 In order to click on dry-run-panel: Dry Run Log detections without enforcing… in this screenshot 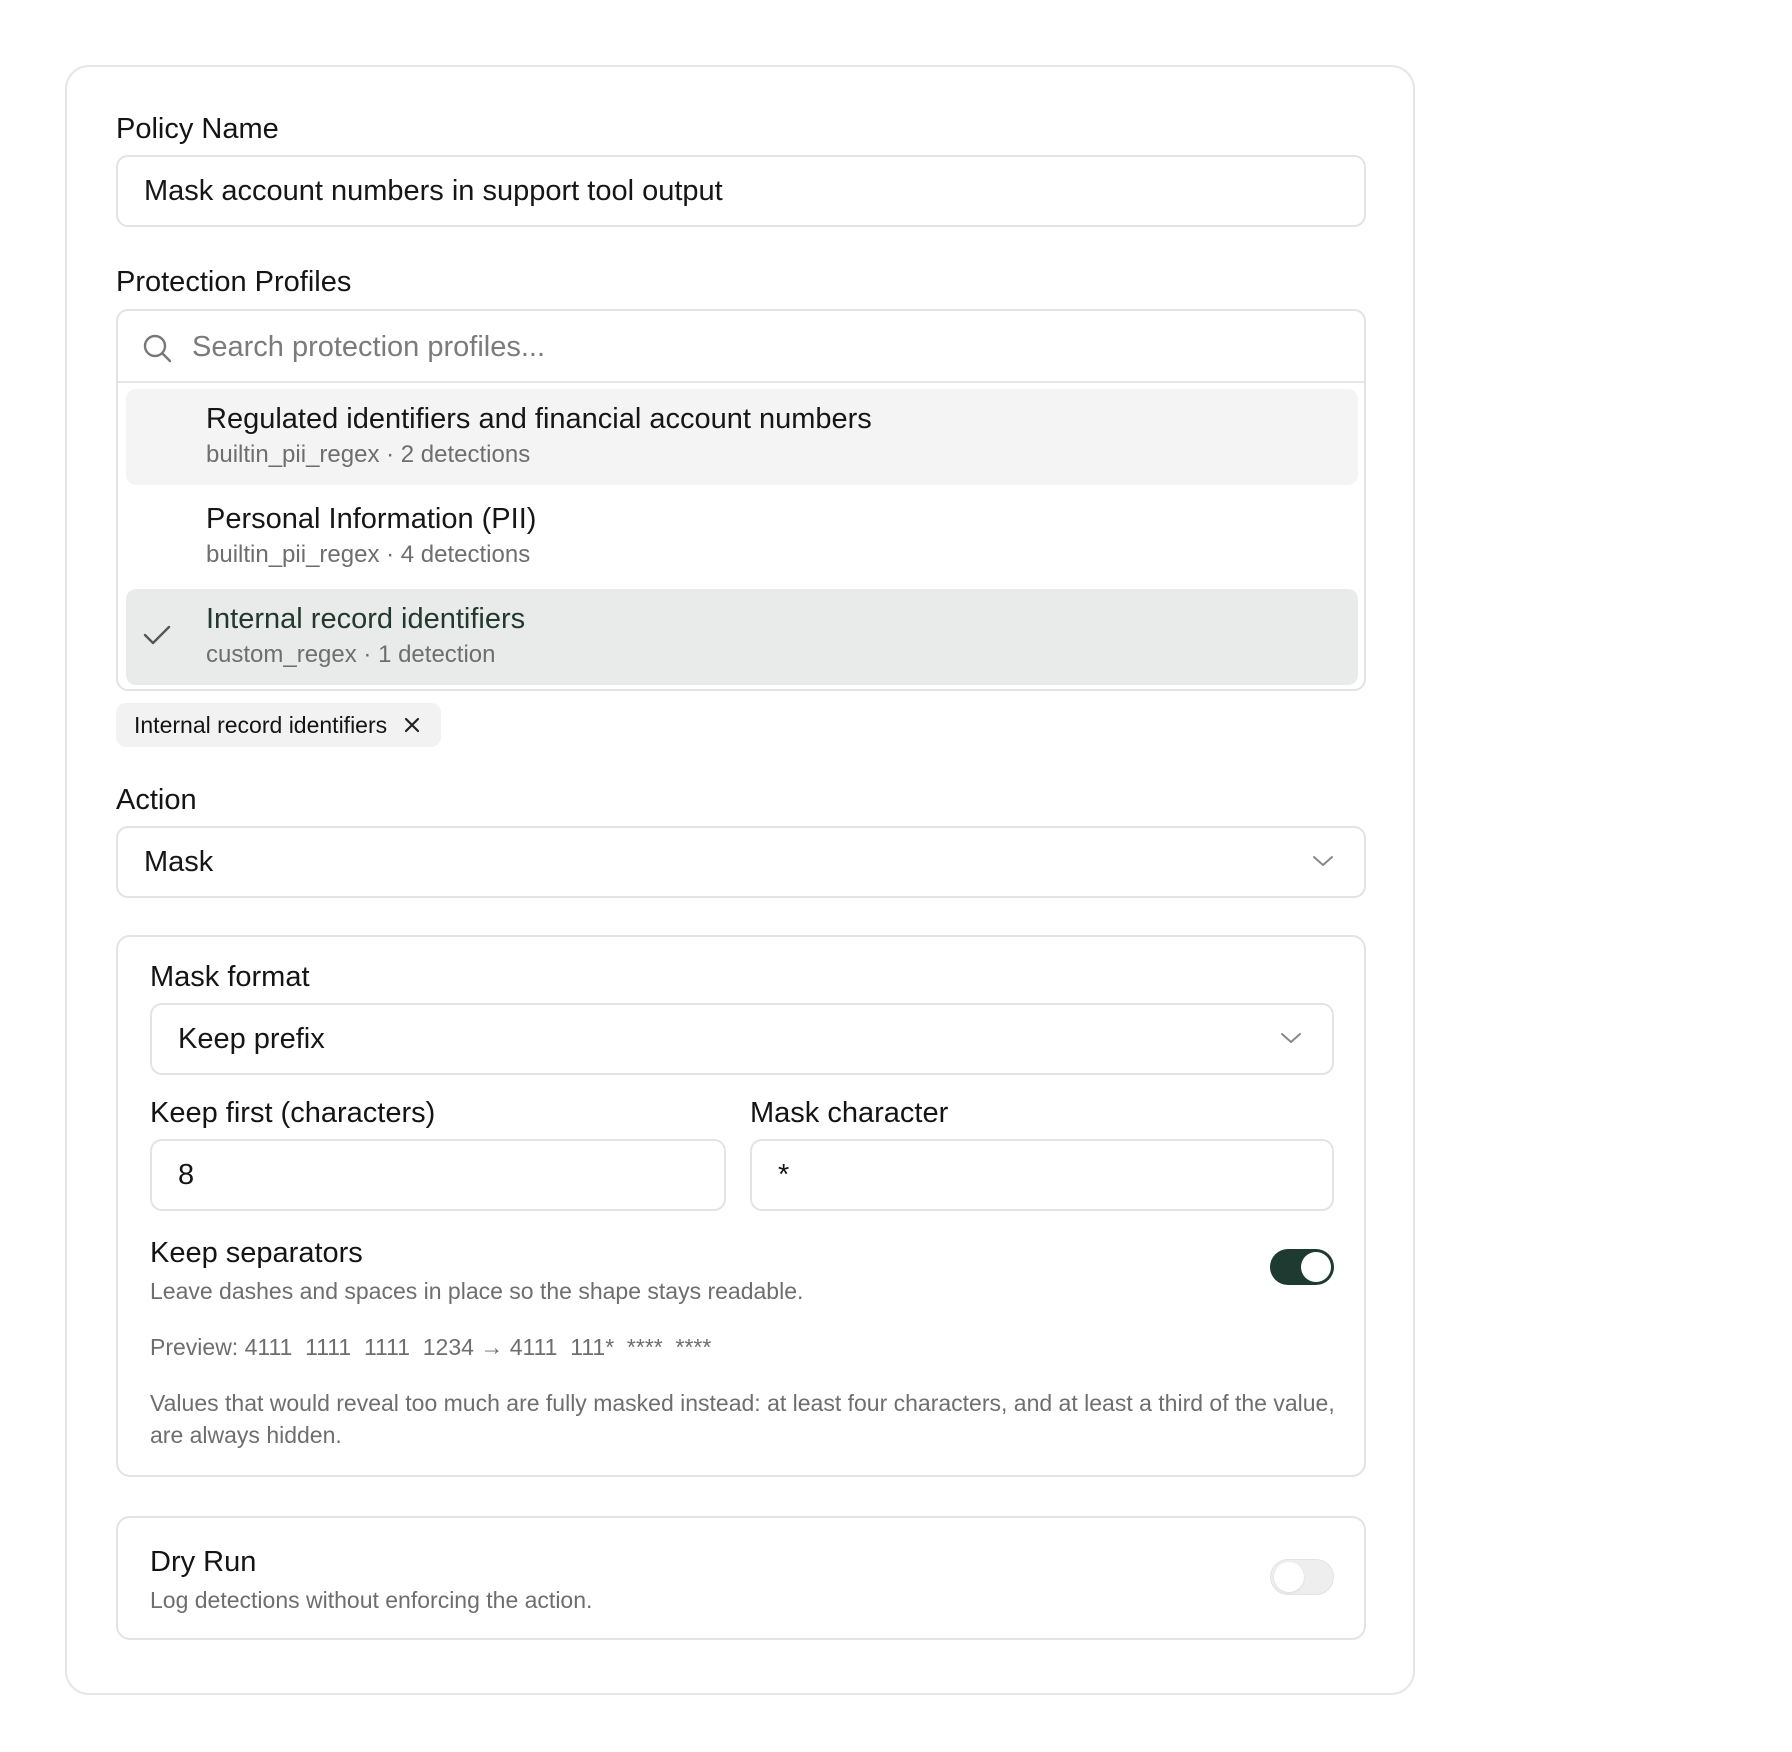, I will do `click(741, 1578)`.